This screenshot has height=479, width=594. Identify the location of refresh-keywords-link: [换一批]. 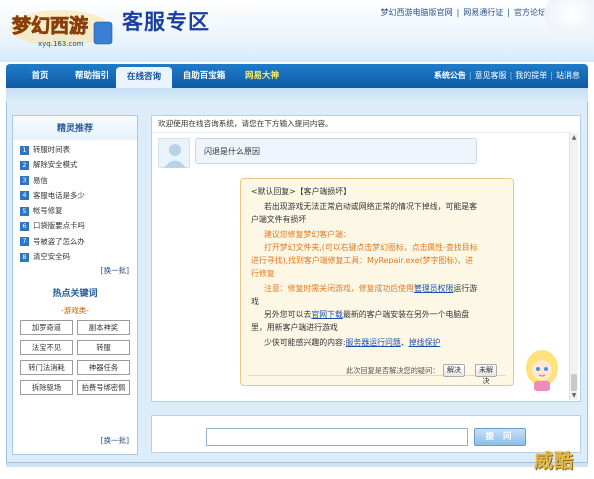
(115, 440).